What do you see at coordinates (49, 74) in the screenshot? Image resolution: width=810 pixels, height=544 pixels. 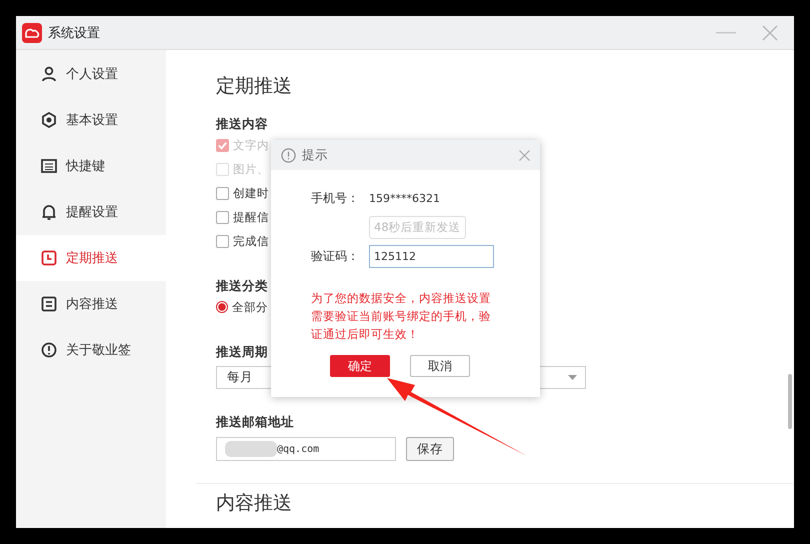 I see `person-icon` at bounding box center [49, 74].